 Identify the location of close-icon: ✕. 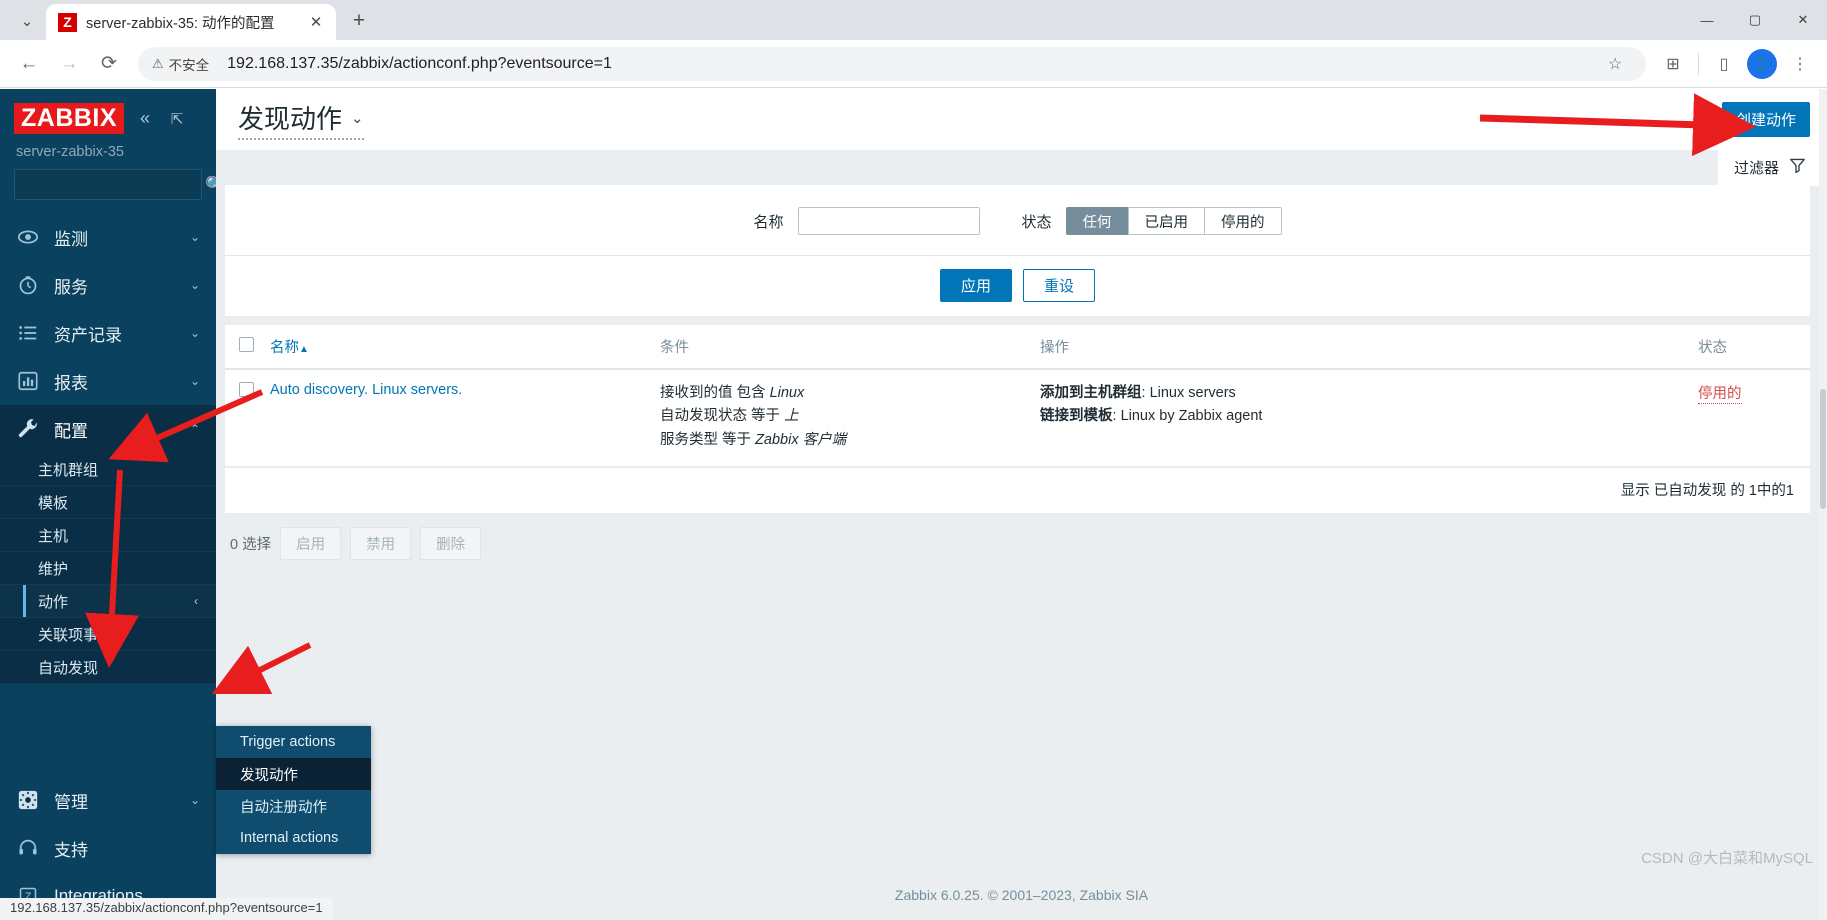
(316, 22).